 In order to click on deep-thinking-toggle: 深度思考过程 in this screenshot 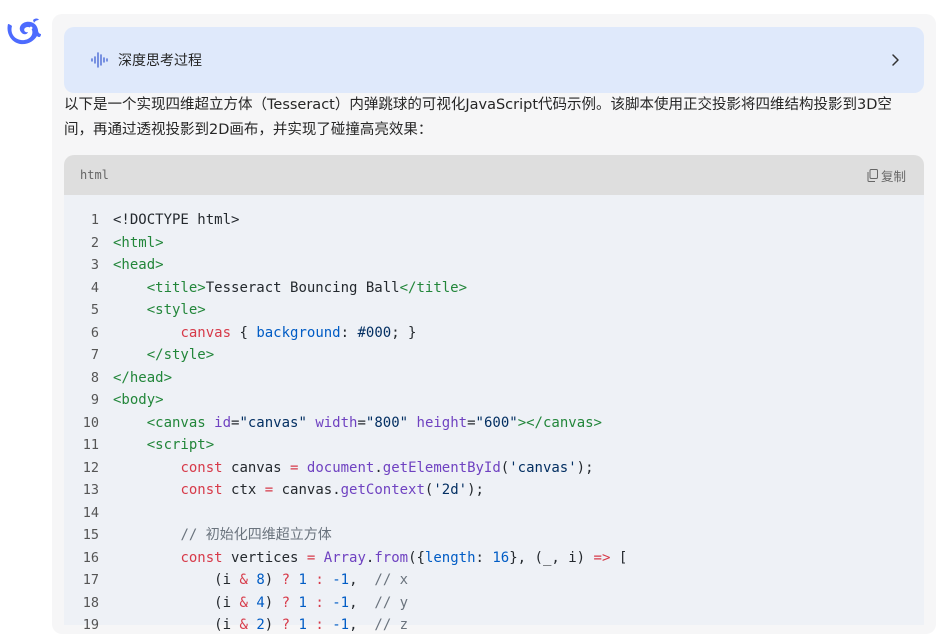, I will do `click(494, 60)`.